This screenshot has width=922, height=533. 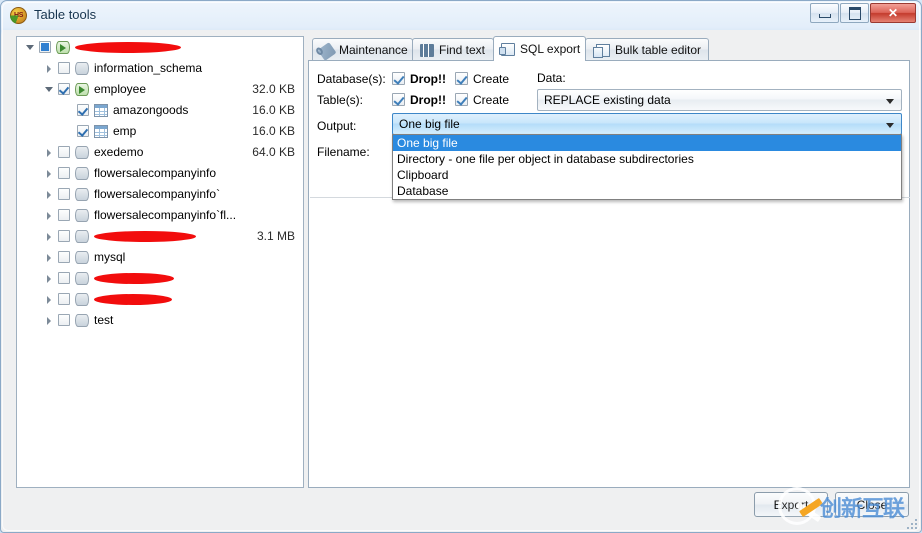 What do you see at coordinates (890, 101) in the screenshot?
I see `chevron-down-icon` at bounding box center [890, 101].